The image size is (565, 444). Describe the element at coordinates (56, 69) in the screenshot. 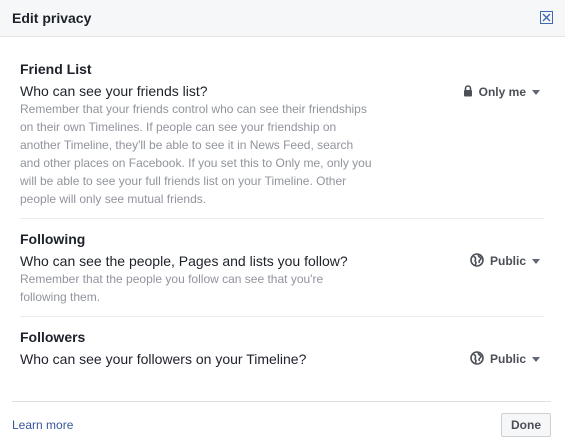

I see `section-title: Friend List` at that location.